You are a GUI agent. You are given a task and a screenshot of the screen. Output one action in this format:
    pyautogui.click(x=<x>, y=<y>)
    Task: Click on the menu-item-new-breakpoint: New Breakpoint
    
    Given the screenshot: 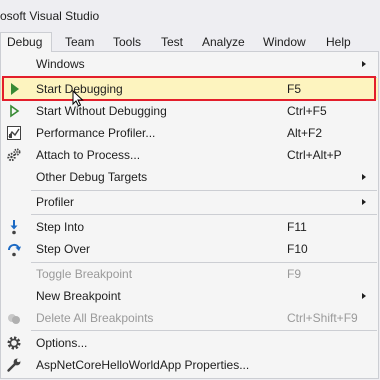 What is the action you would take?
    pyautogui.click(x=189, y=296)
    